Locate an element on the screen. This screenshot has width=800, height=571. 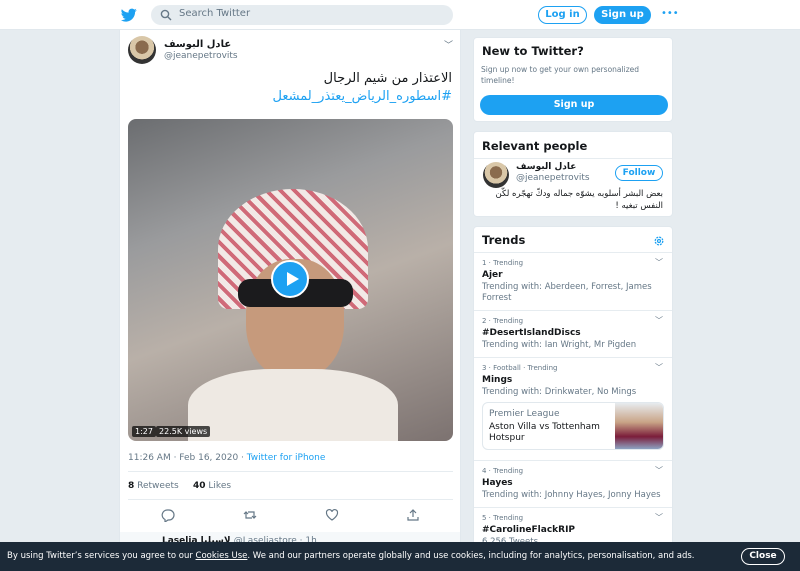
likes-stat: 40 Likes is located at coordinates (212, 486).